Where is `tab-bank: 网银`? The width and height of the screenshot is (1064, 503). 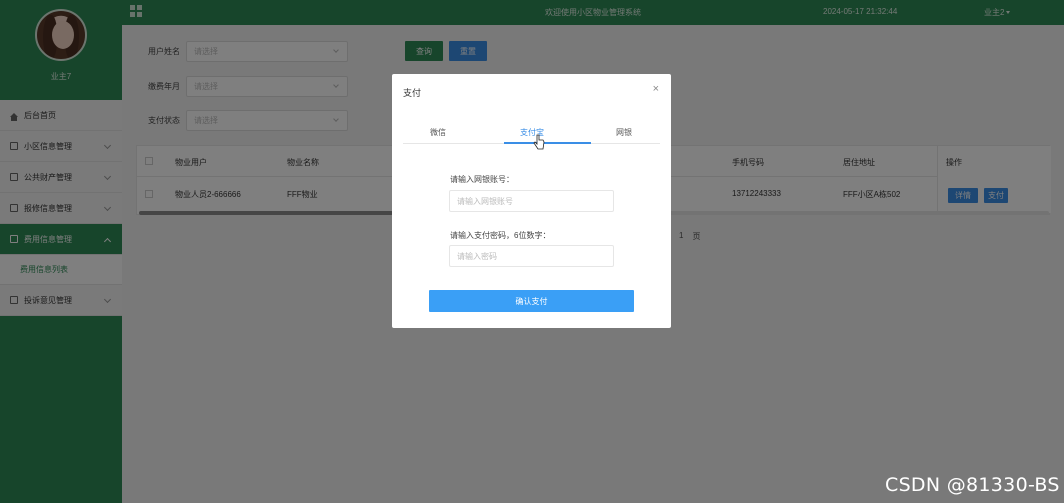 tab-bank: 网银 is located at coordinates (624, 132).